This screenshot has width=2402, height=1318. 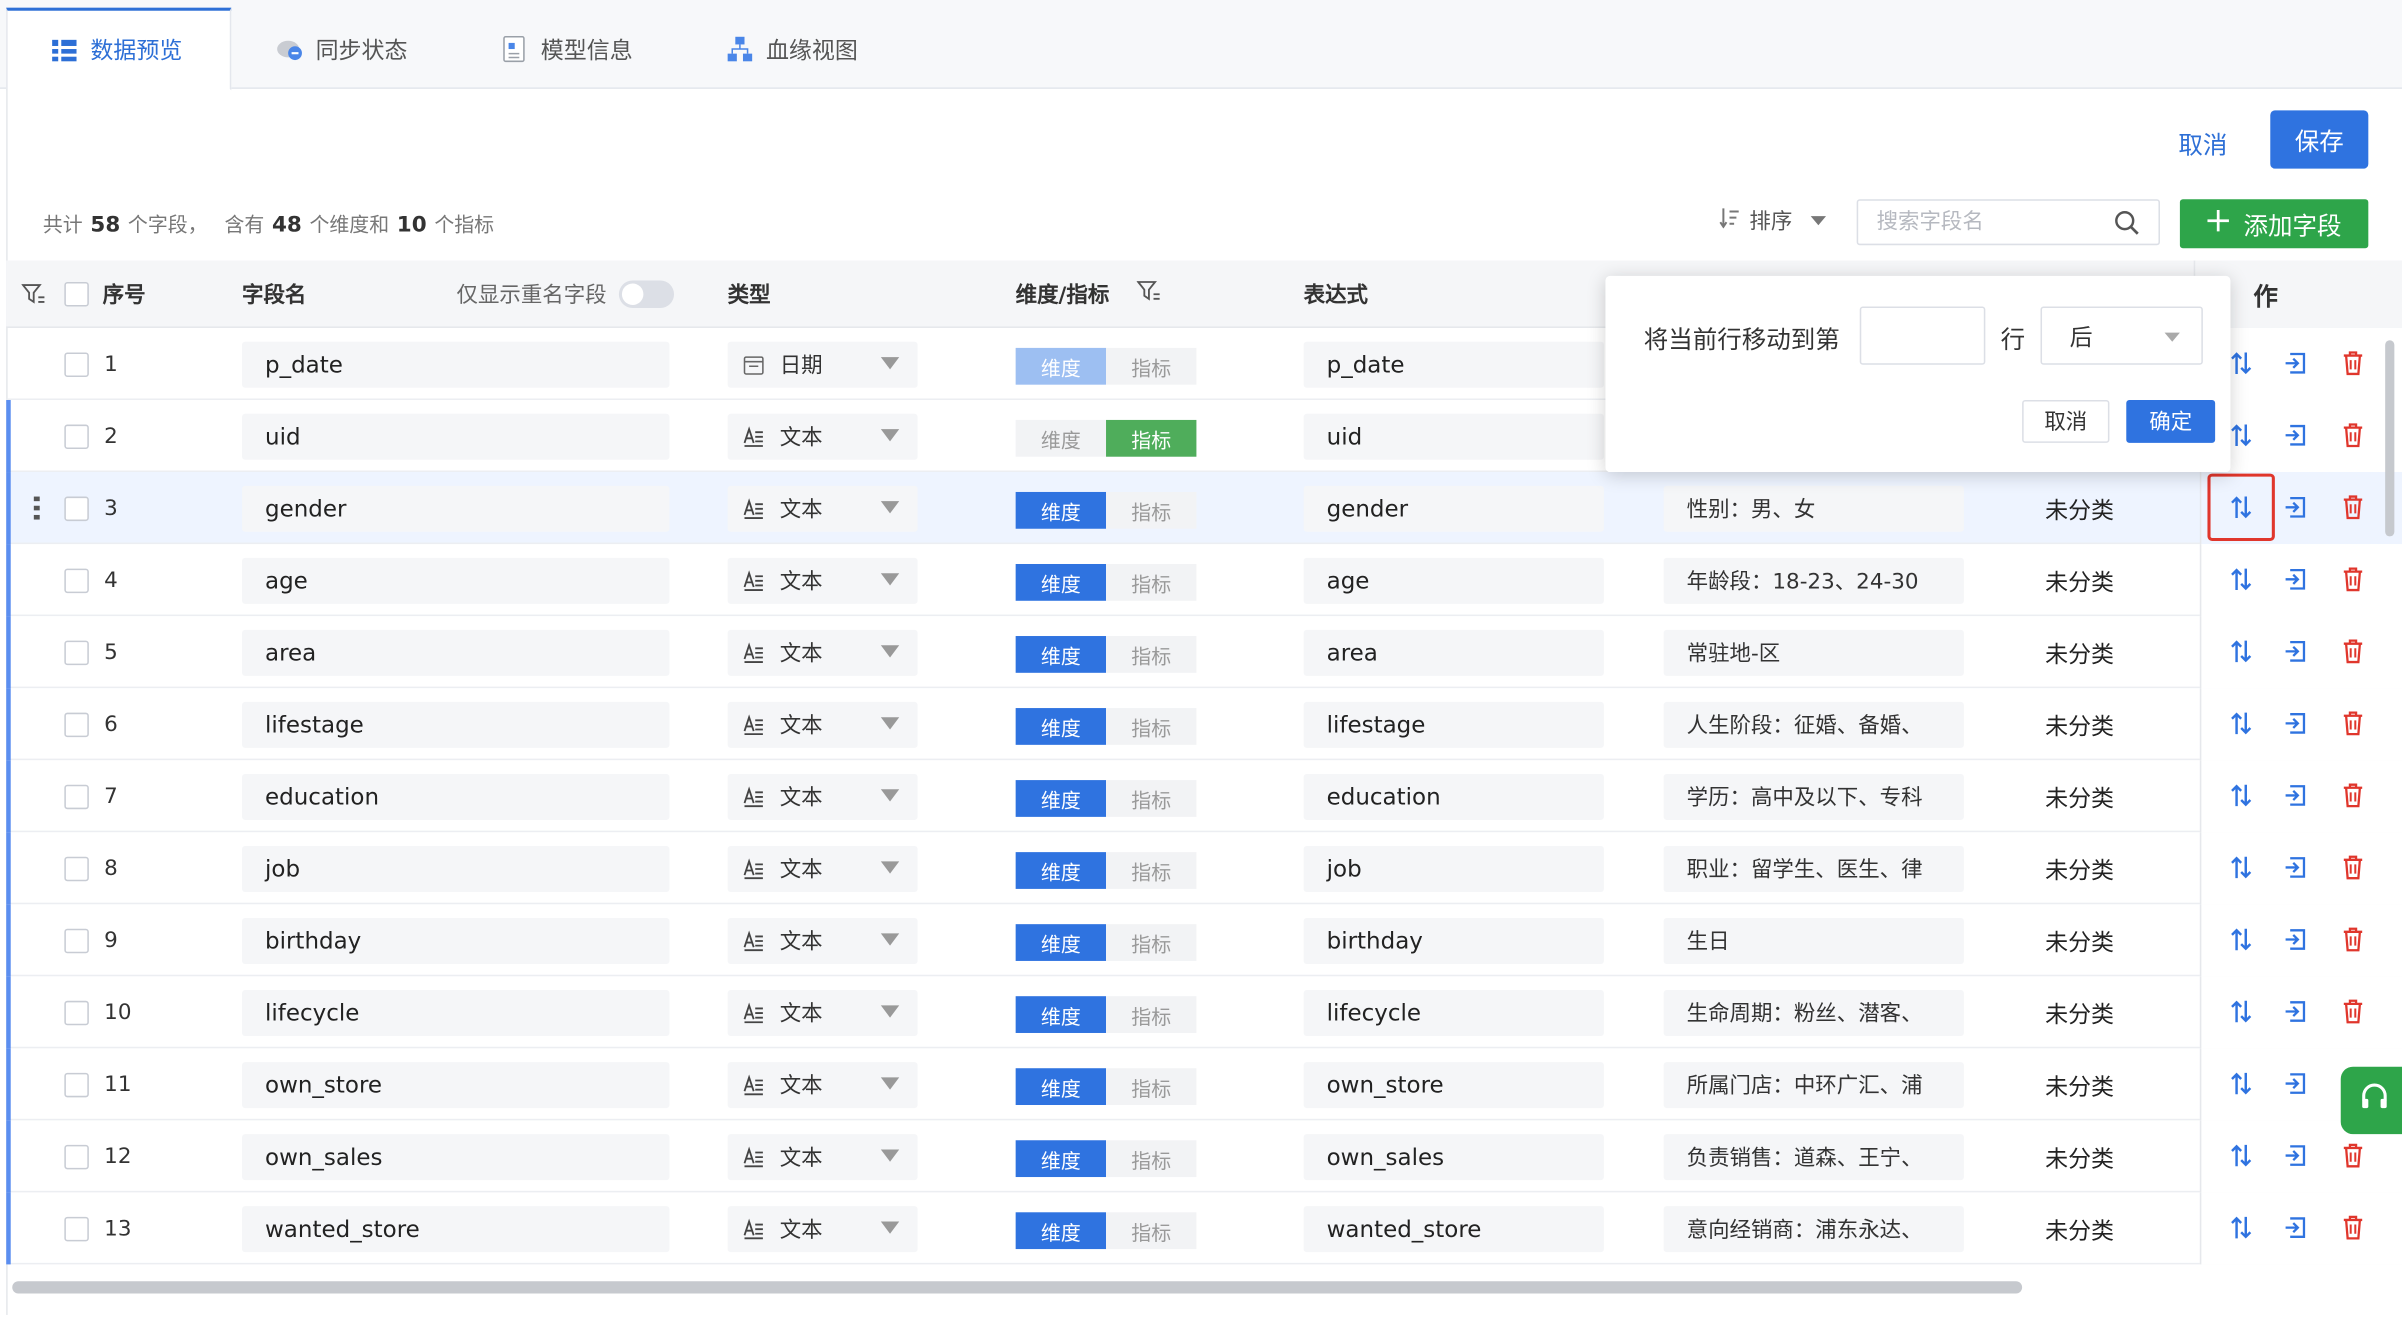 What do you see at coordinates (1453, 941) in the screenshot?
I see `expression-input: birthday` at bounding box center [1453, 941].